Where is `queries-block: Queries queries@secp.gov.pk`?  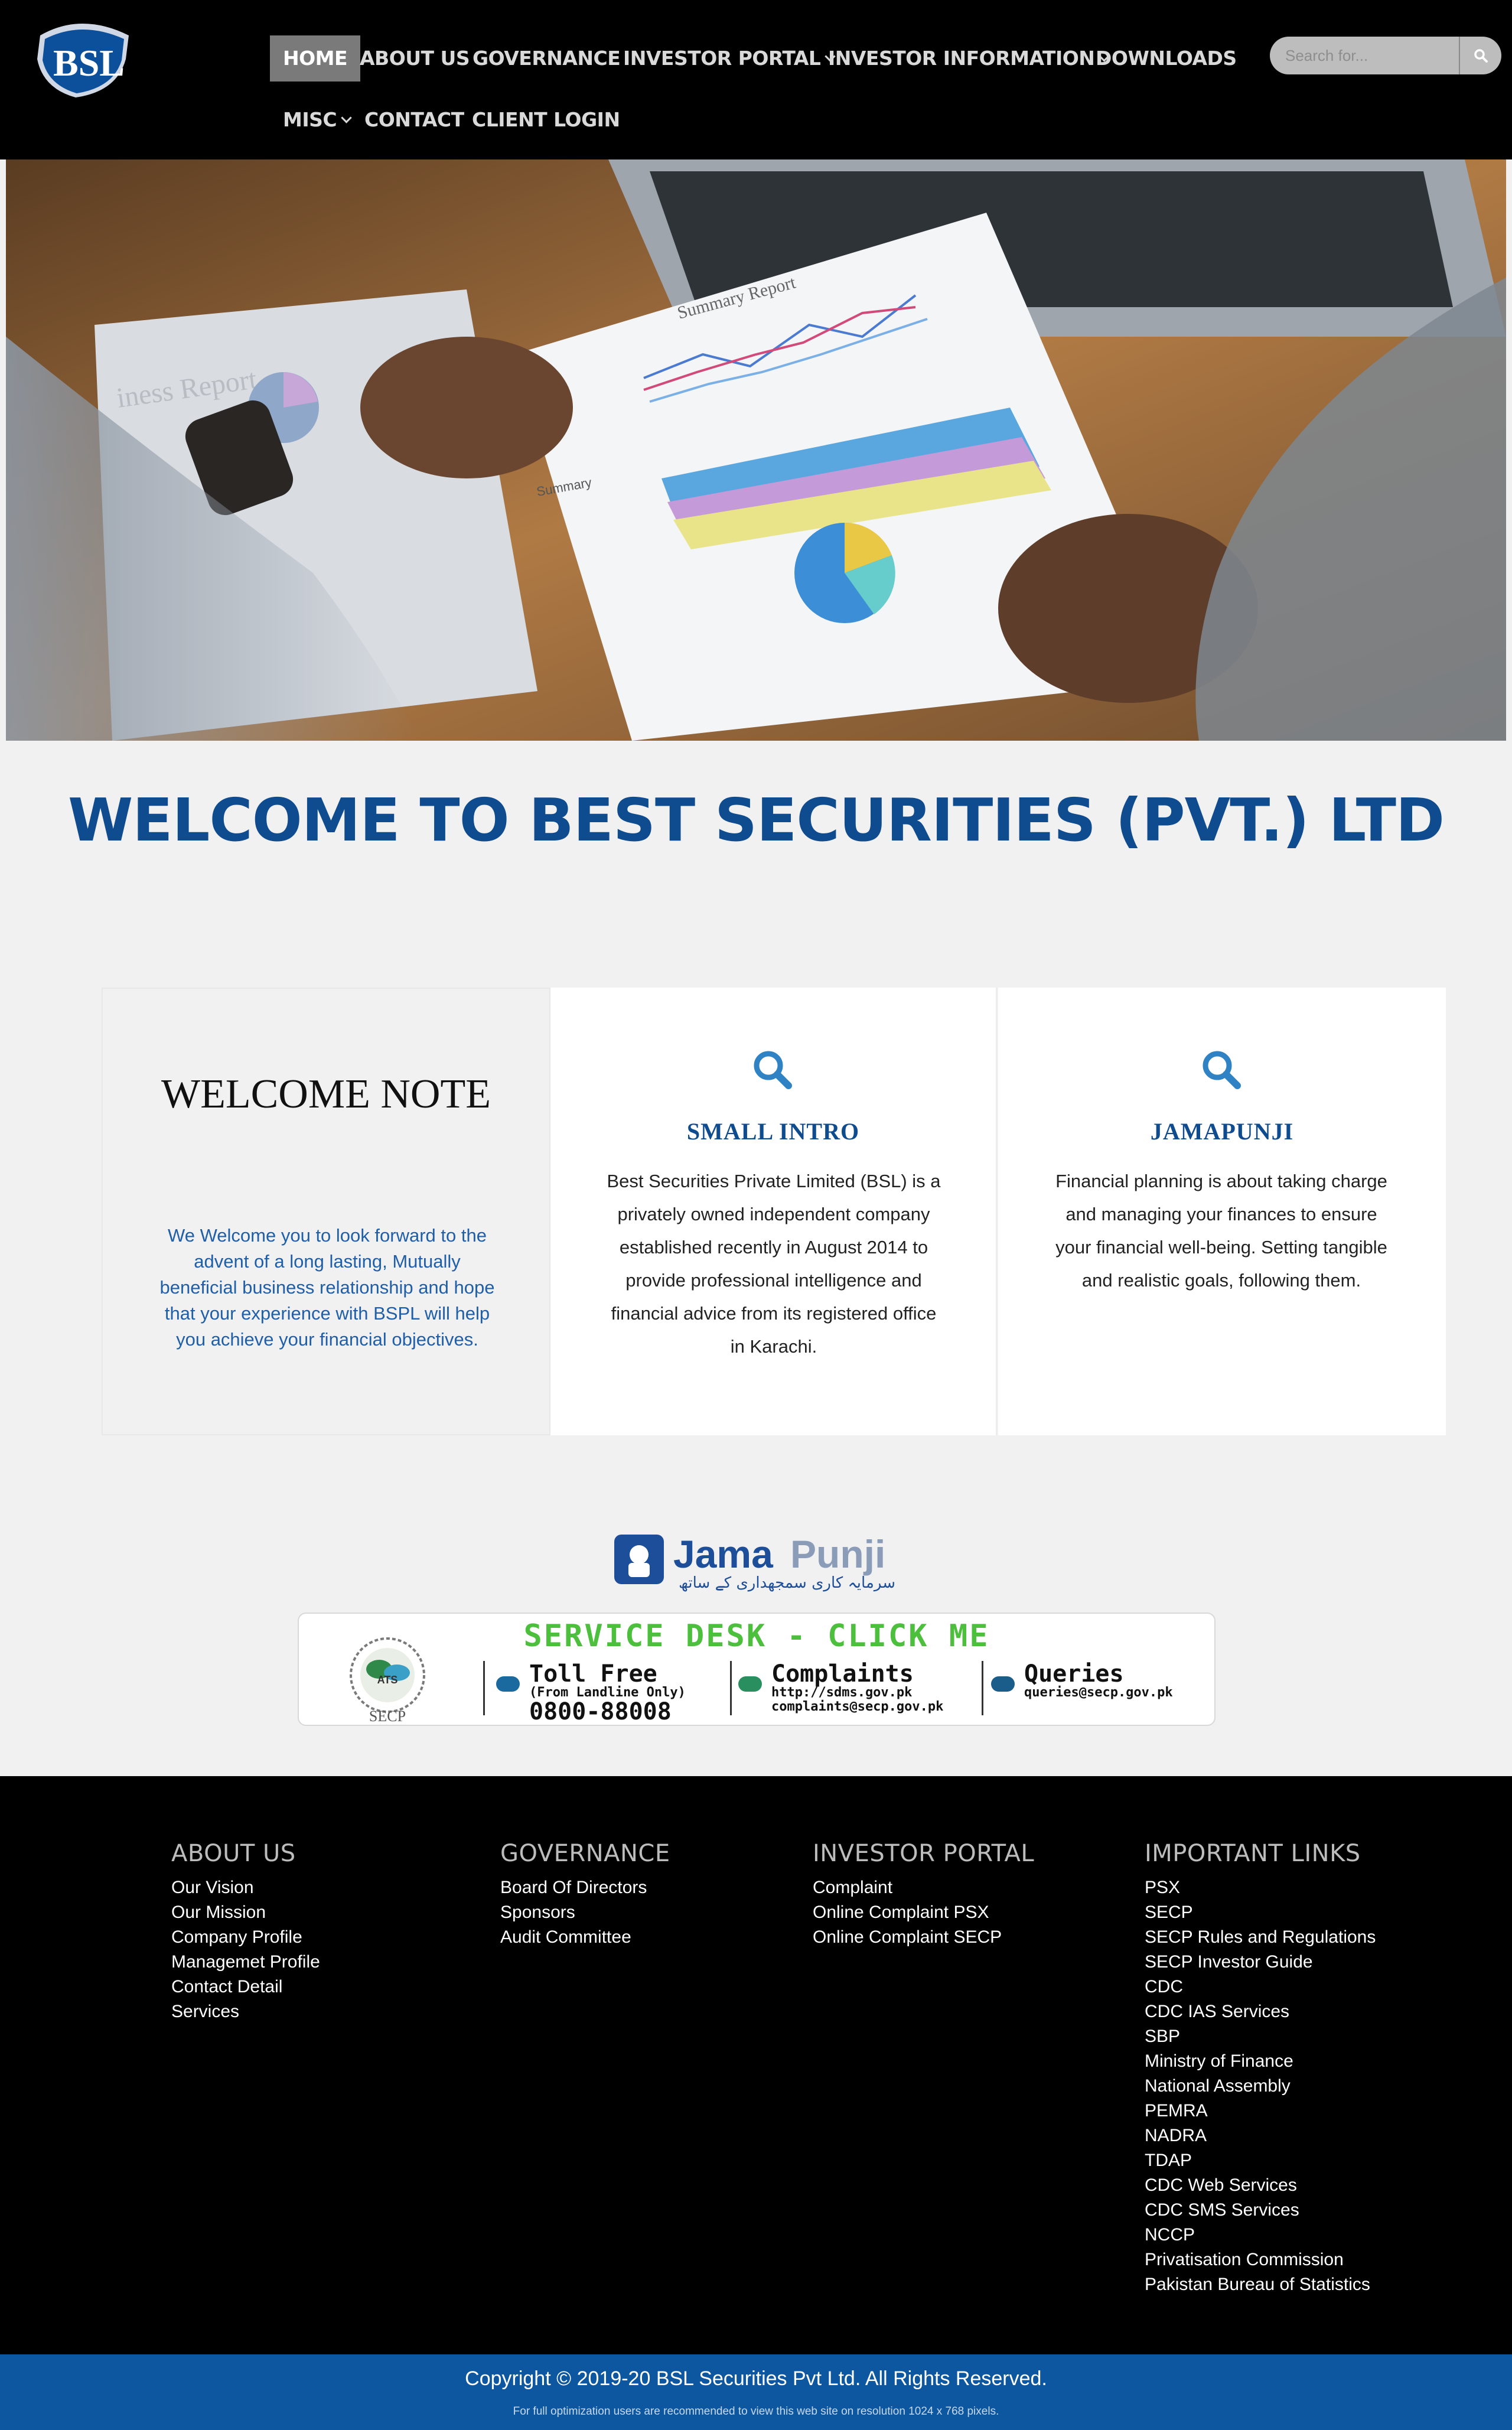 queries-block: Queries queries@secp.gov.pk is located at coordinates (1098, 1681).